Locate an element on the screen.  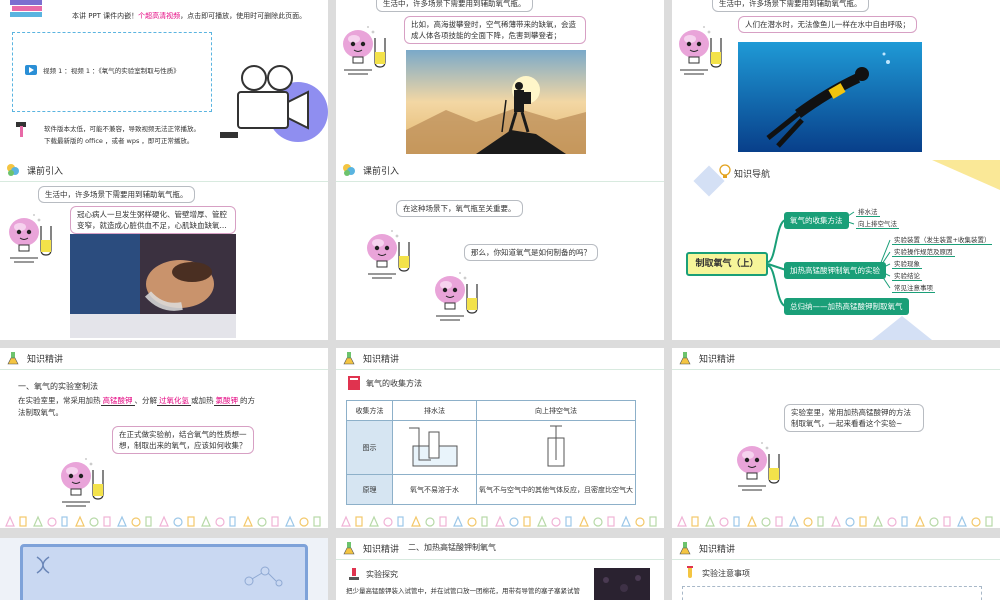
water-trough-icon is located at coordinates (432, 446).